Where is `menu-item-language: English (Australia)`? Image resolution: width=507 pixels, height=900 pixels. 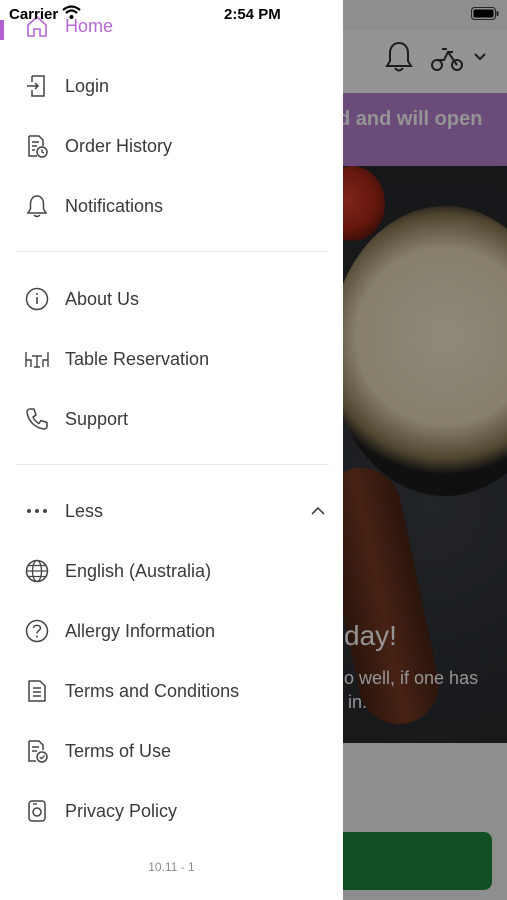
menu-item-language: English (Australia) is located at coordinates (171, 571).